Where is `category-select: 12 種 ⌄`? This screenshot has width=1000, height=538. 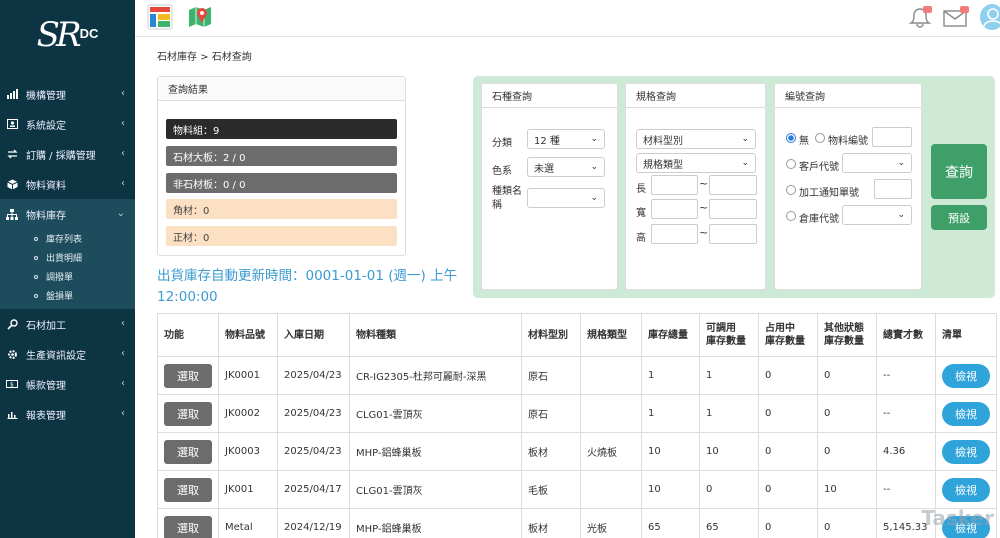
category-select: 12 種 ⌄ is located at coordinates (566, 139).